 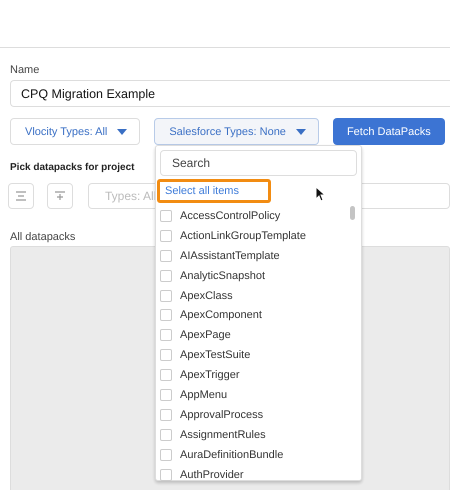 I want to click on types-dropdown: Vlocity Types: All, so click(x=75, y=131).